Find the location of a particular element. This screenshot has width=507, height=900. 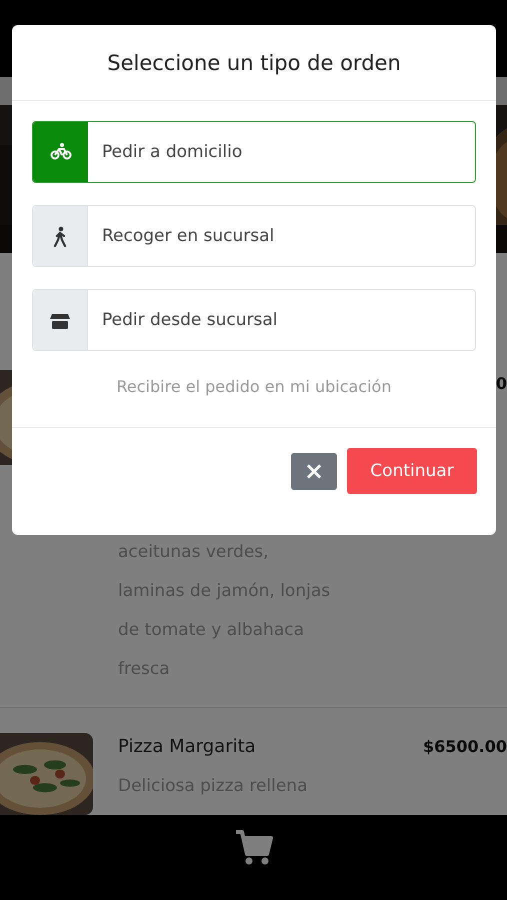

continue-button: Continuar is located at coordinates (412, 471).